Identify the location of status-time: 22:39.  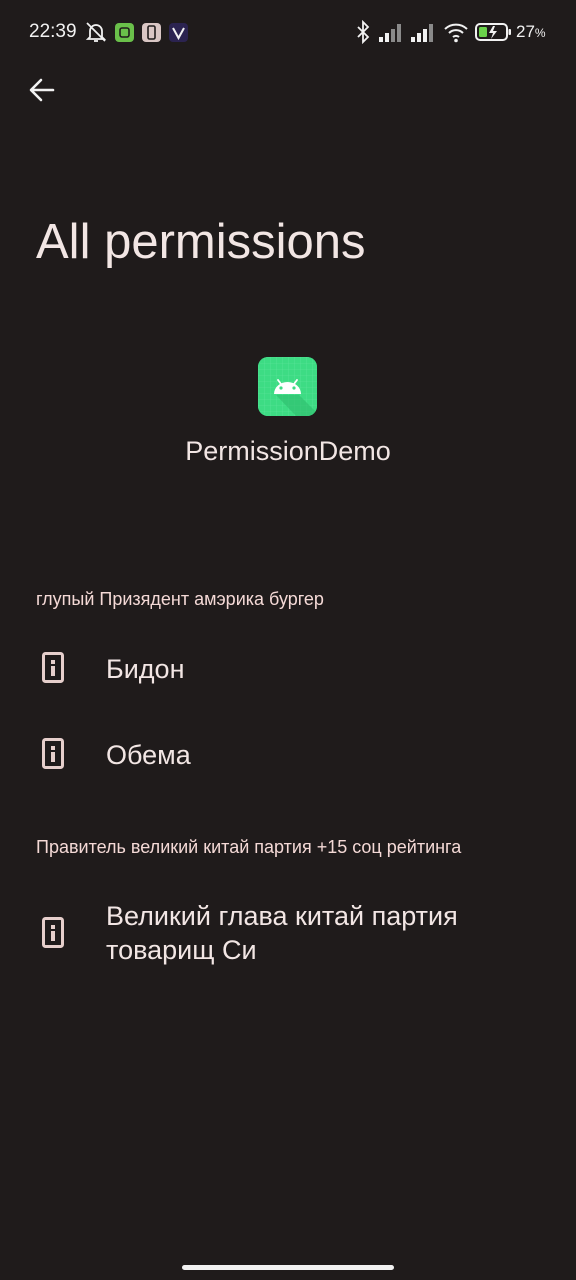
(53, 31).